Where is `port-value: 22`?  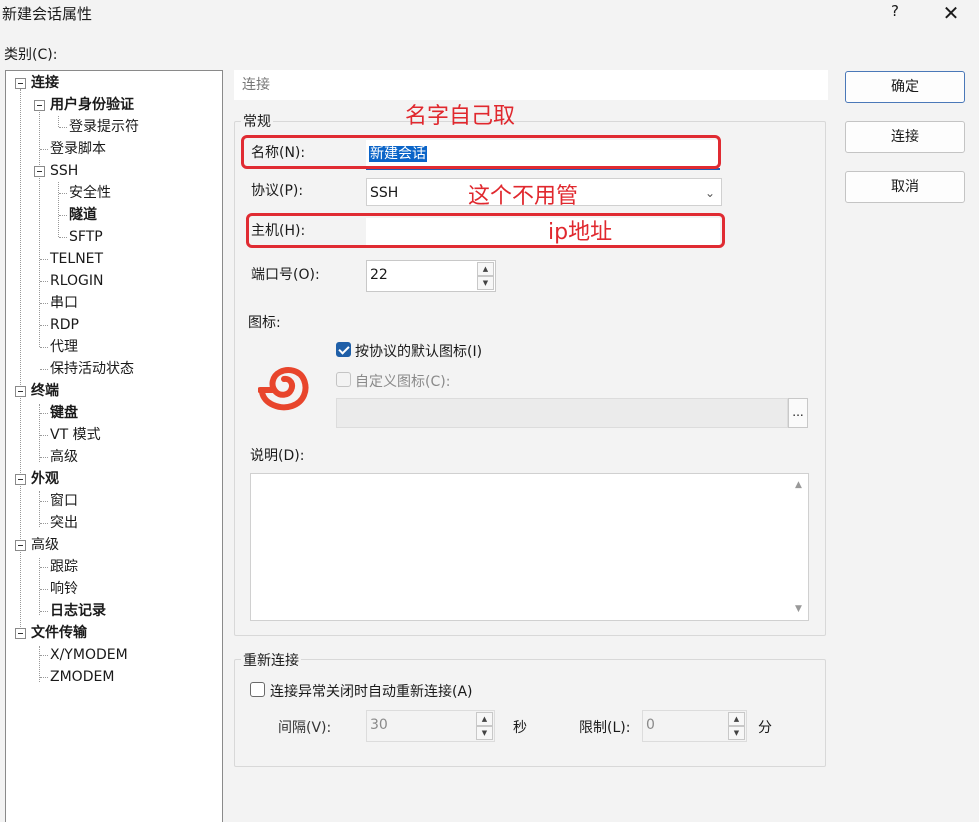 port-value: 22 is located at coordinates (379, 275).